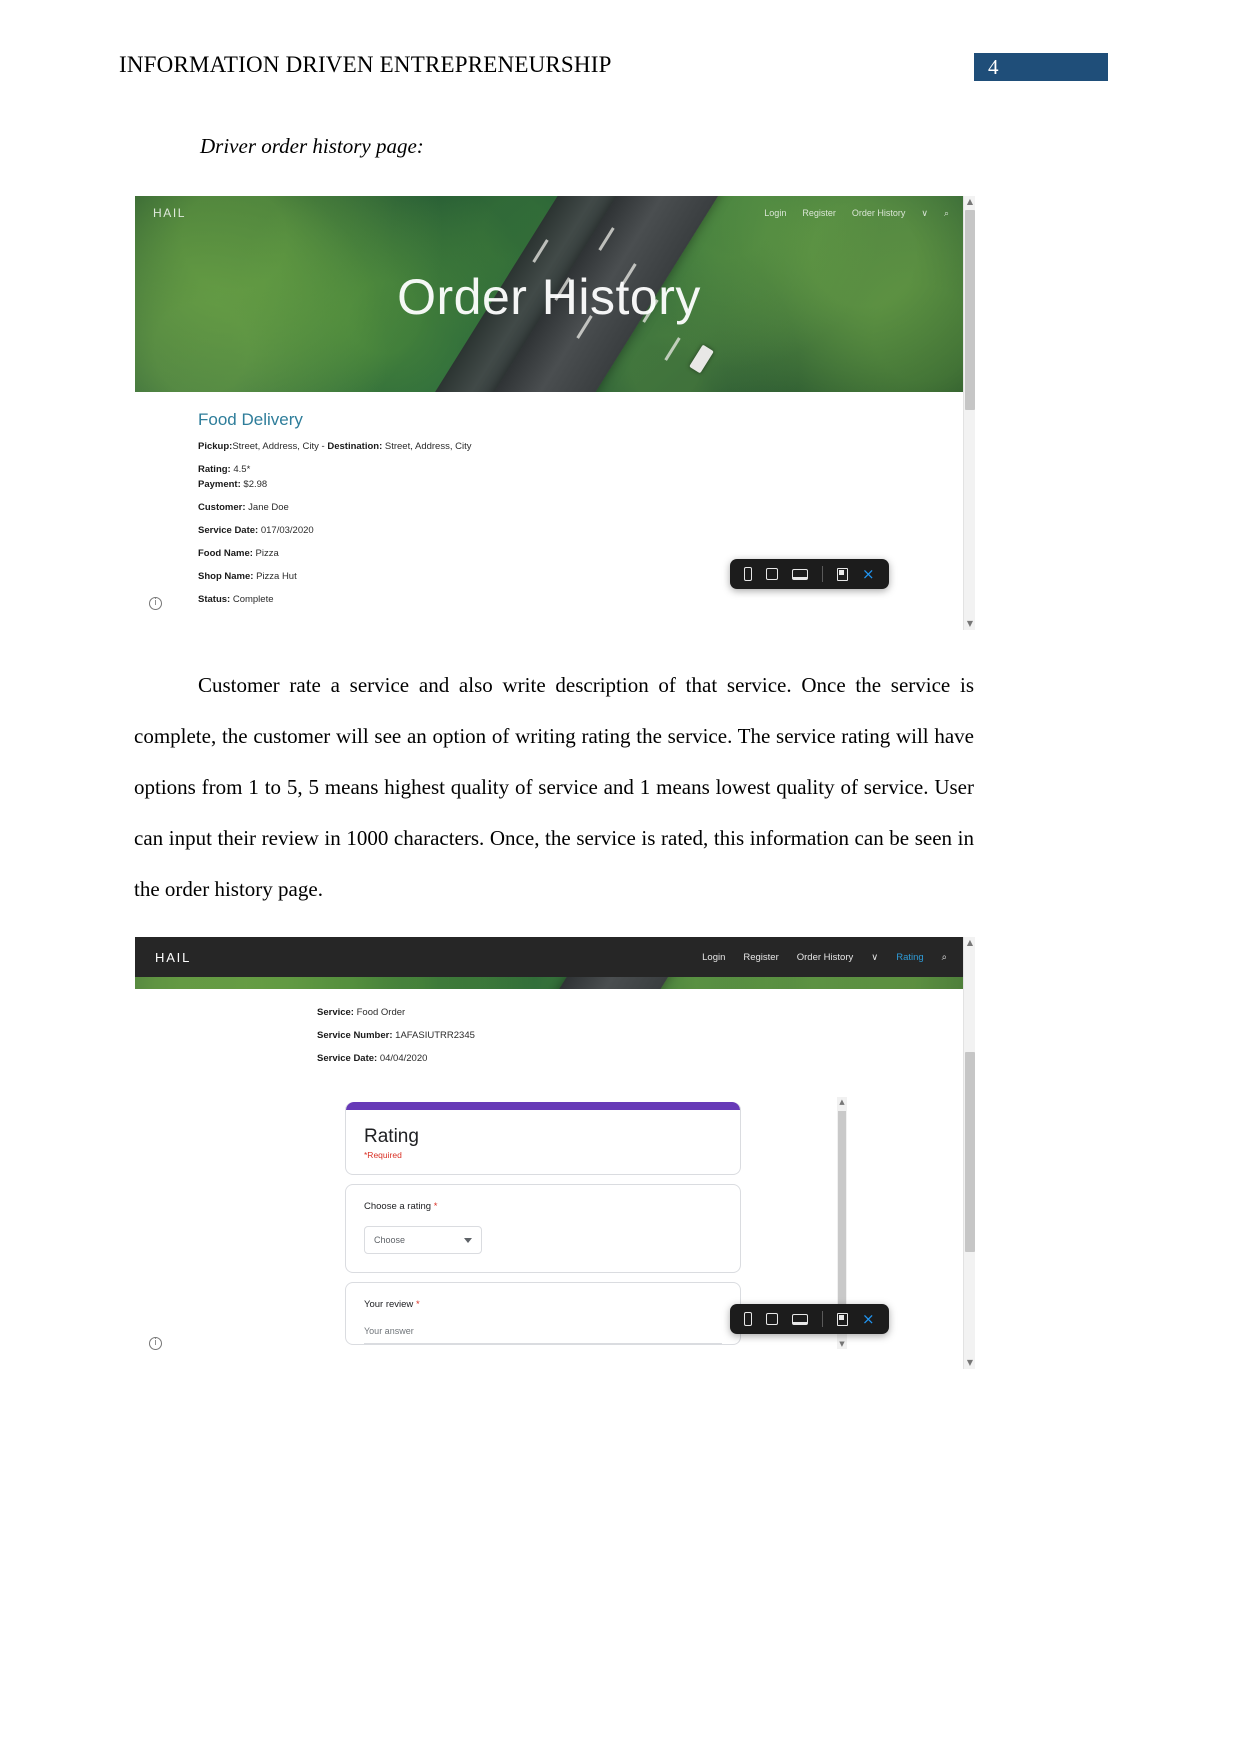 Image resolution: width=1241 pixels, height=1754 pixels. I want to click on page-number-badge: 4, so click(1041, 67).